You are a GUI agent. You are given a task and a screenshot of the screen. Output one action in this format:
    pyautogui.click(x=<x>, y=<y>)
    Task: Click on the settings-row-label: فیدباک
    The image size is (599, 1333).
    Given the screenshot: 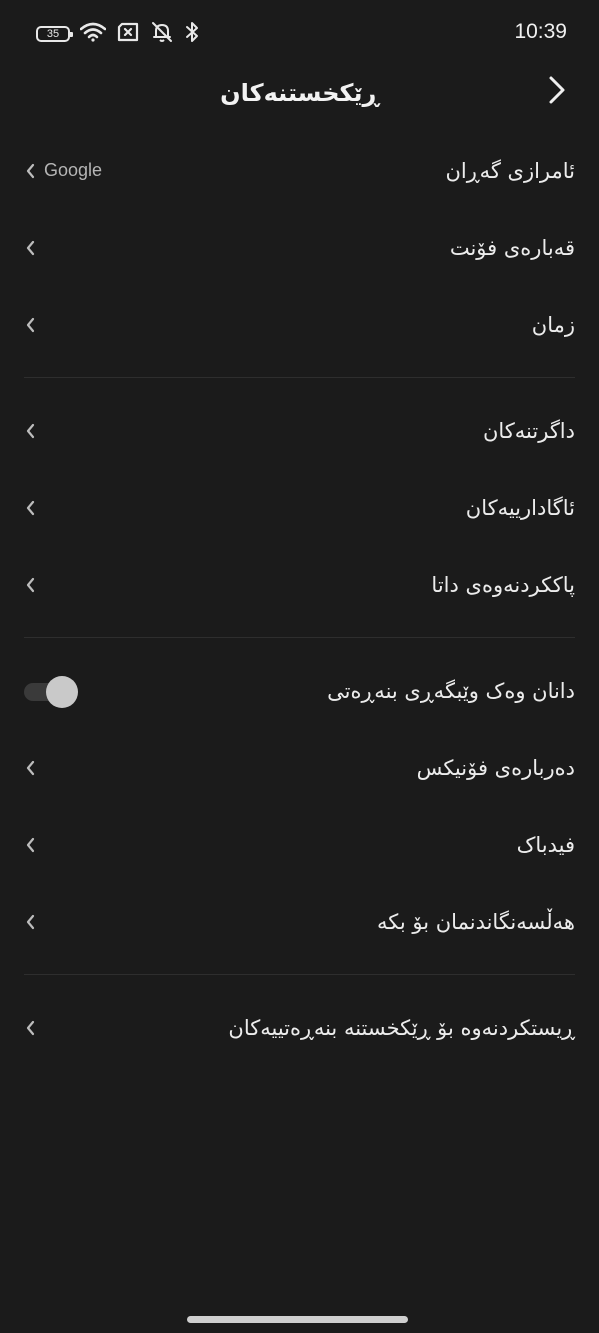 What is the action you would take?
    pyautogui.click(x=545, y=844)
    